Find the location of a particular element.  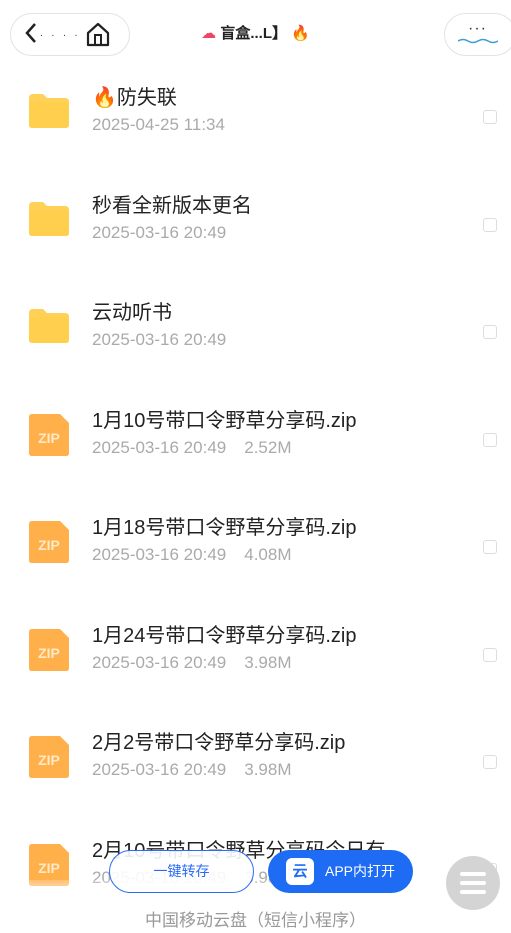

top-bar: . . . . . ☁ 盲盒...L】 🔥 ··· is located at coordinates (255, 35).